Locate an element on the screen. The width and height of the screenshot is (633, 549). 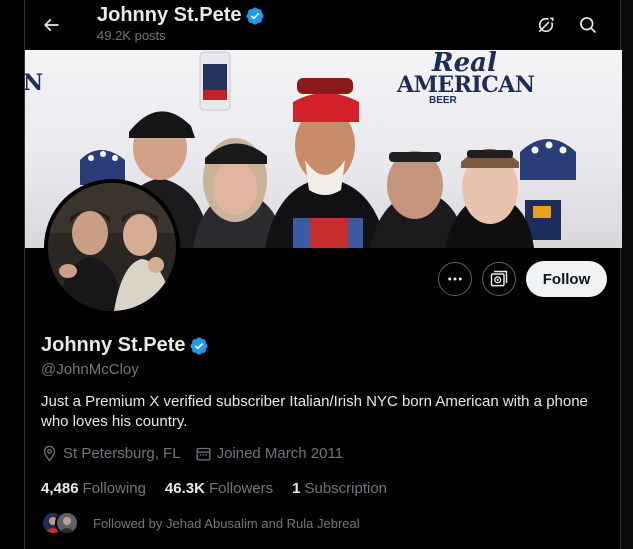
location-item: St Petersburg, FL is located at coordinates (111, 453).